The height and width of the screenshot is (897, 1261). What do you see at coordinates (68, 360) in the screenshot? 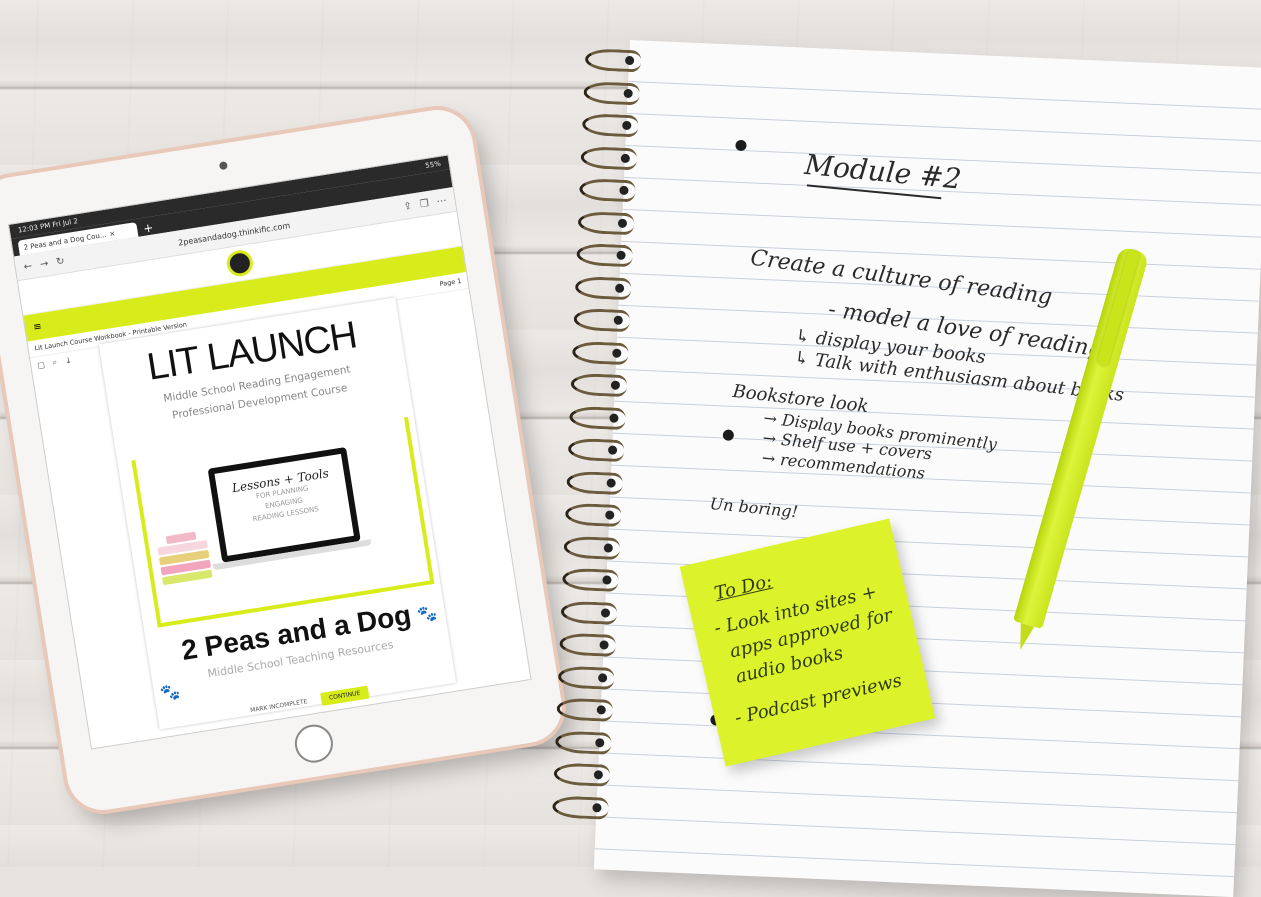
I see `download-icon: ↓` at bounding box center [68, 360].